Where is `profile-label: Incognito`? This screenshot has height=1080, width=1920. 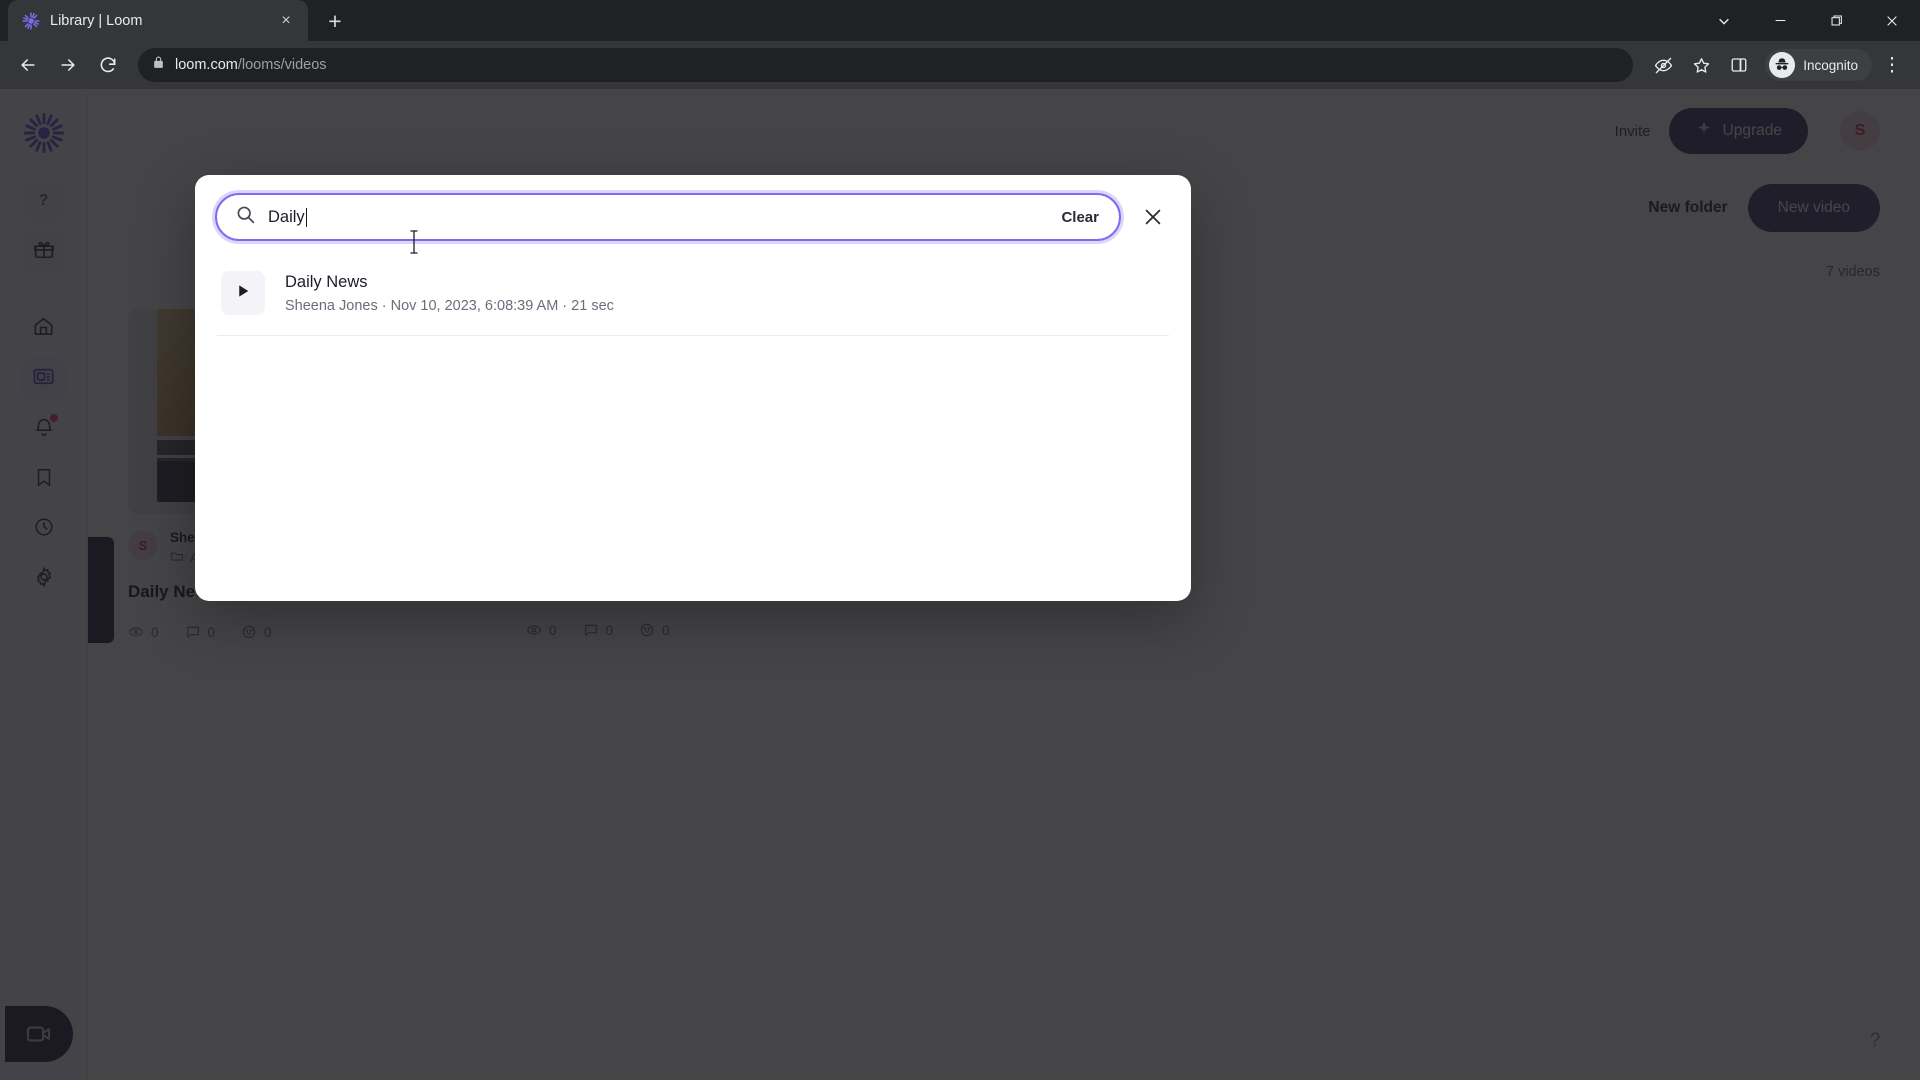 profile-label: Incognito is located at coordinates (1830, 65).